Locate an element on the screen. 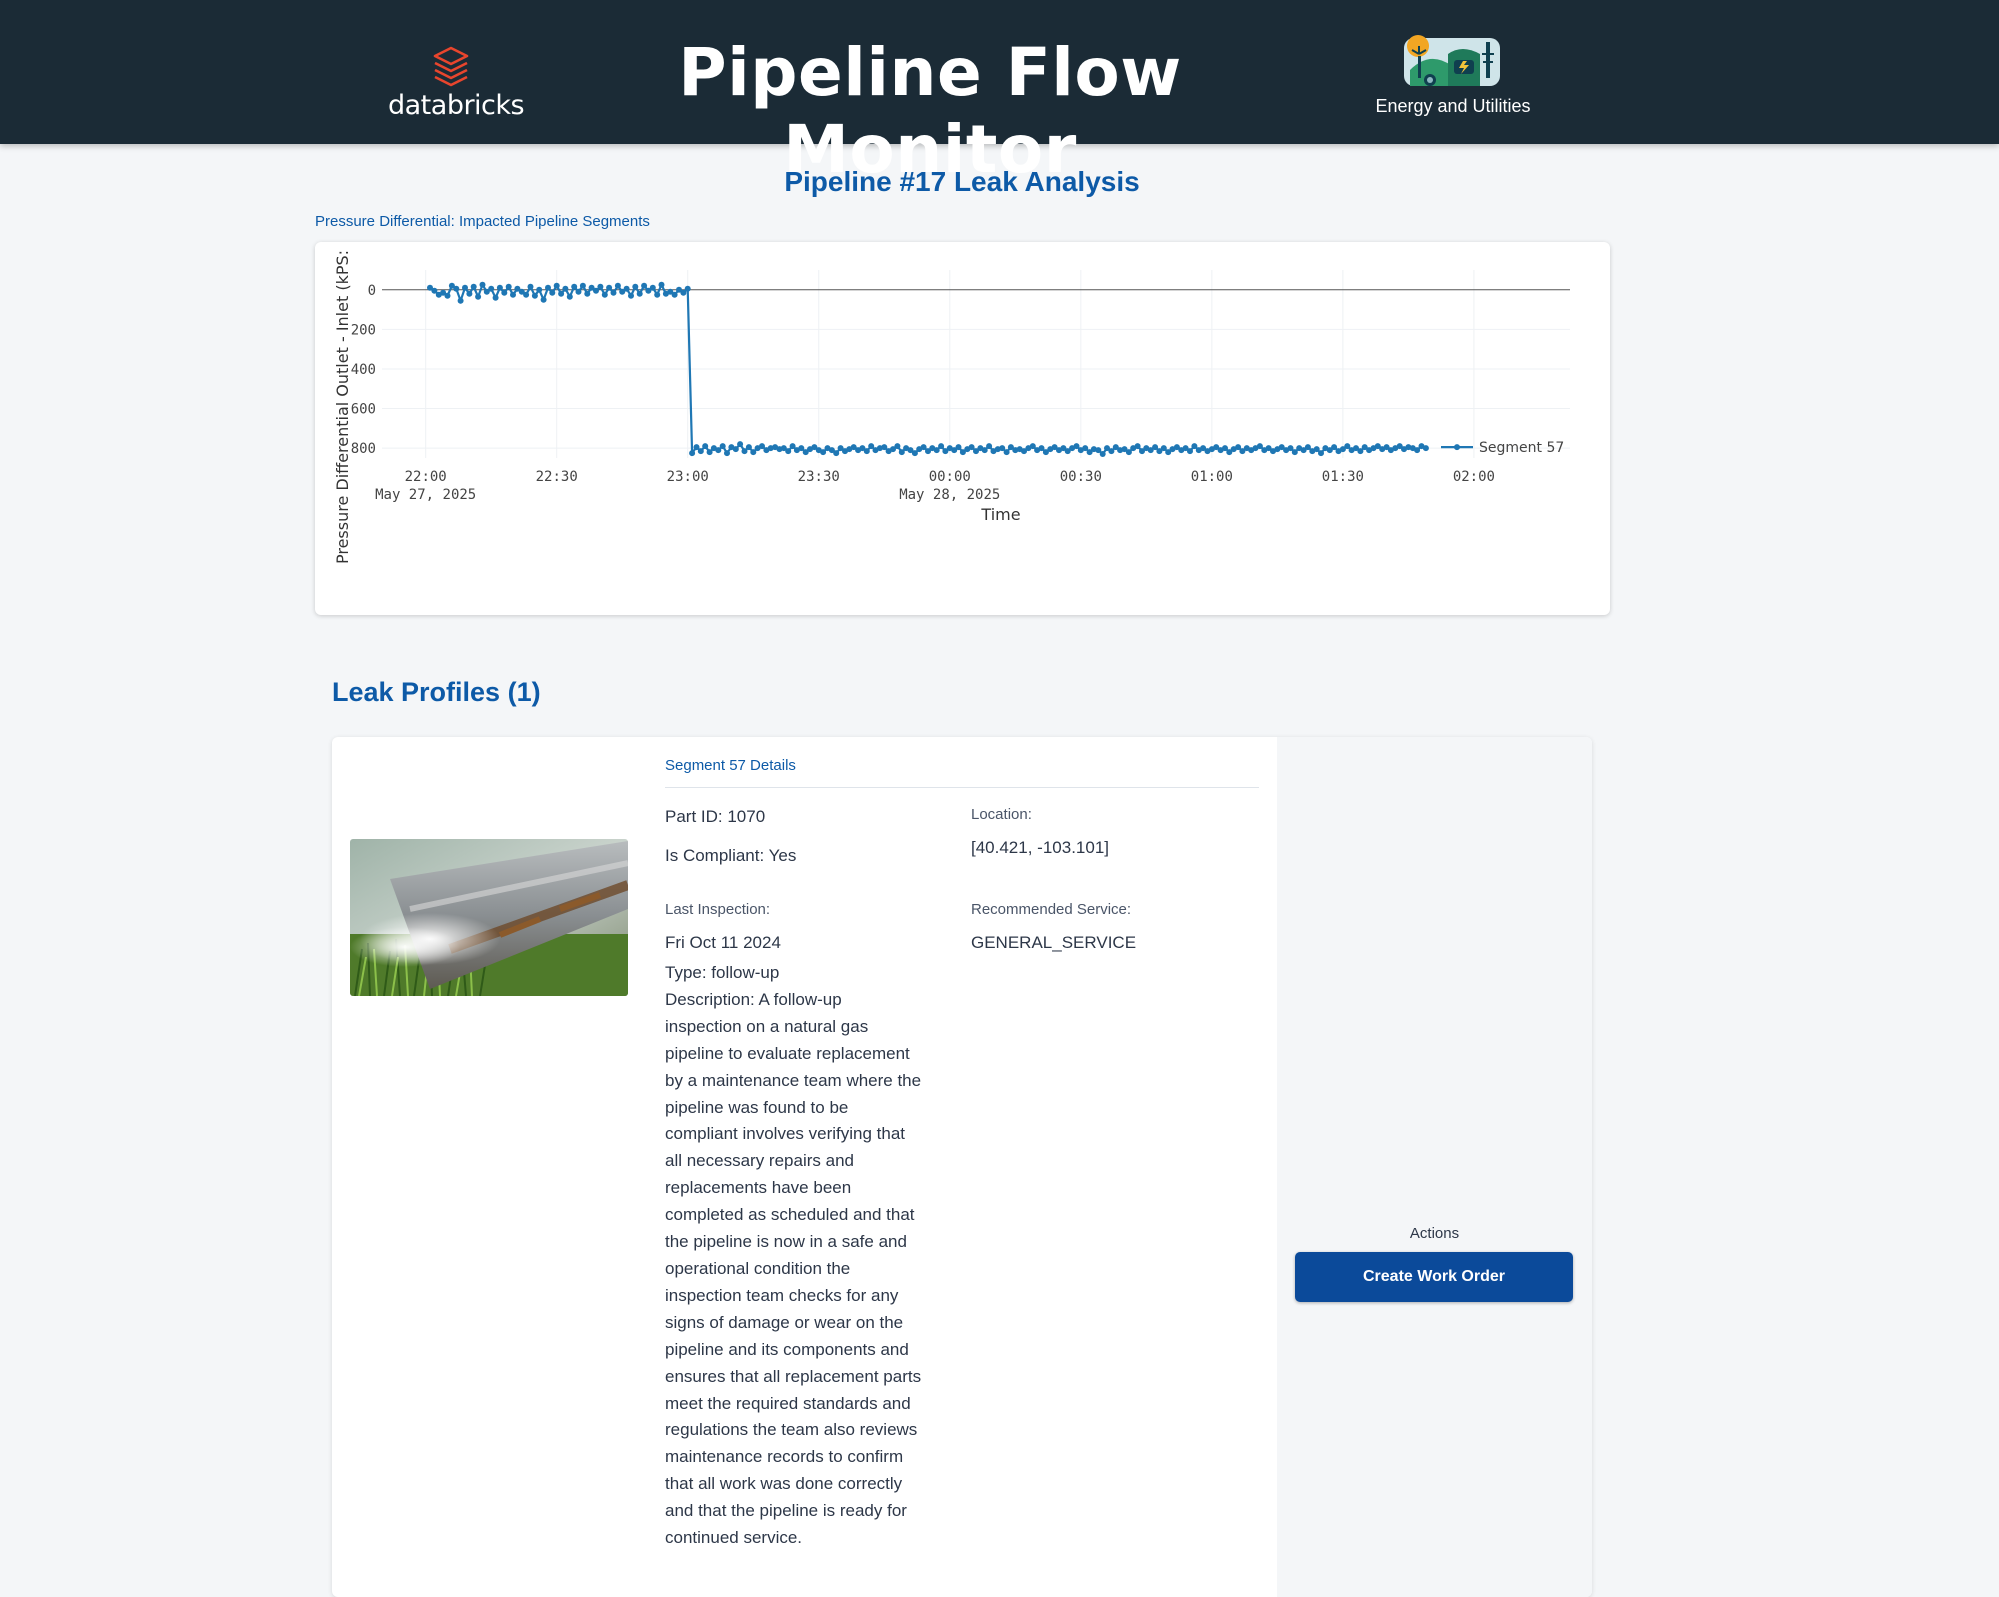 Image resolution: width=1999 pixels, height=1597 pixels. description-line: the pipeline is now in a safe and is located at coordinates (786, 1242).